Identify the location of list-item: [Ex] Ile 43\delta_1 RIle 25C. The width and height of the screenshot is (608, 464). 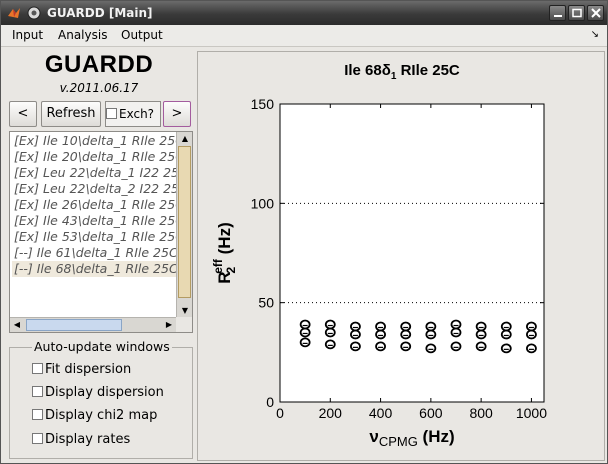
(94, 221).